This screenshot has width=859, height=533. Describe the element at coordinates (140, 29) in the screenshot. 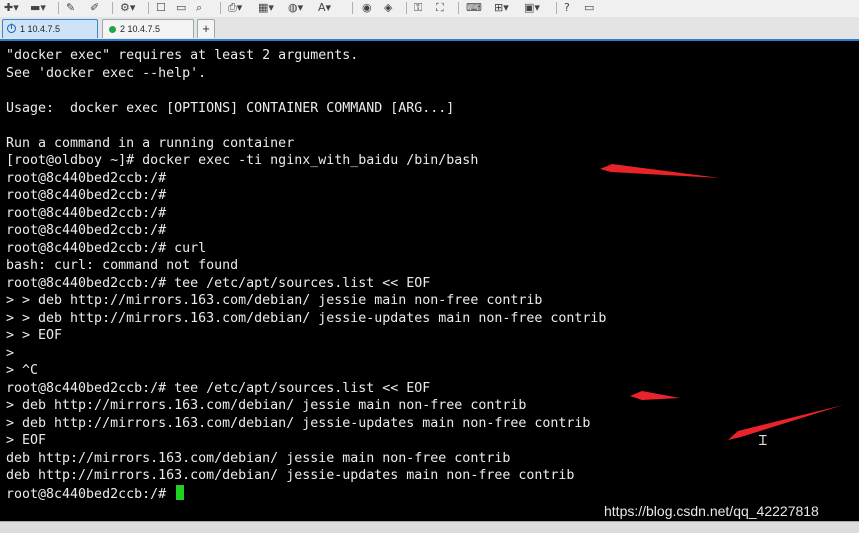

I see `tab-label: 2 10.4.7.5` at that location.